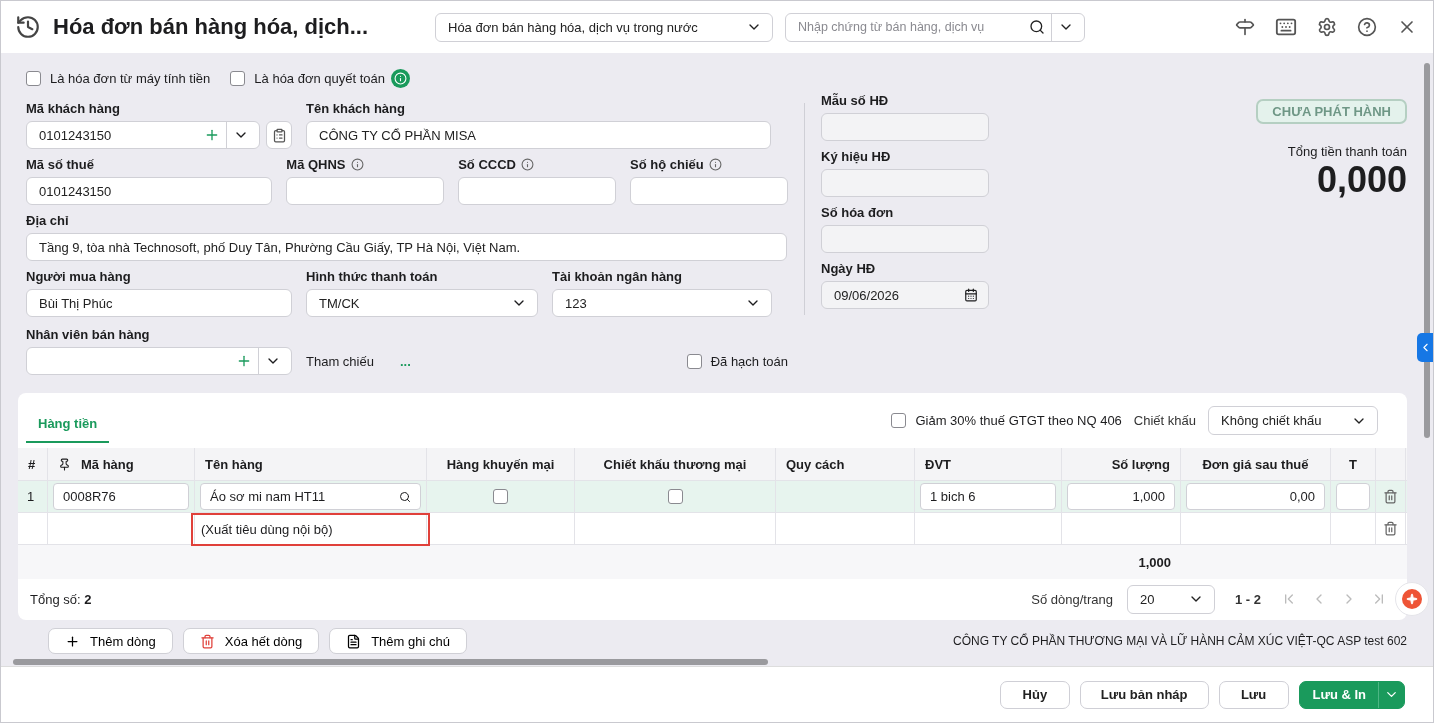 The width and height of the screenshot is (1434, 723). Describe the element at coordinates (1121, 464) in the screenshot. I see `column-header: Số lượng` at that location.